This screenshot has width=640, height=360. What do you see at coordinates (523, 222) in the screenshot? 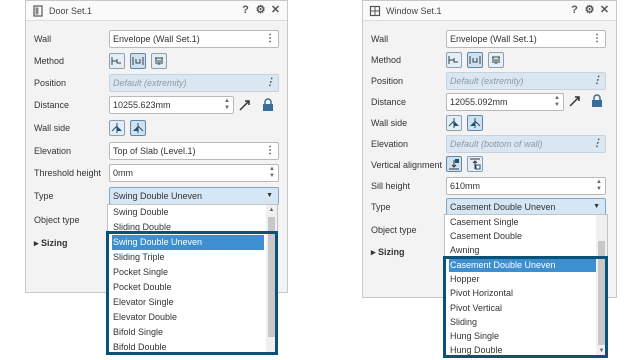
I see `list-item: Casement Single` at bounding box center [523, 222].